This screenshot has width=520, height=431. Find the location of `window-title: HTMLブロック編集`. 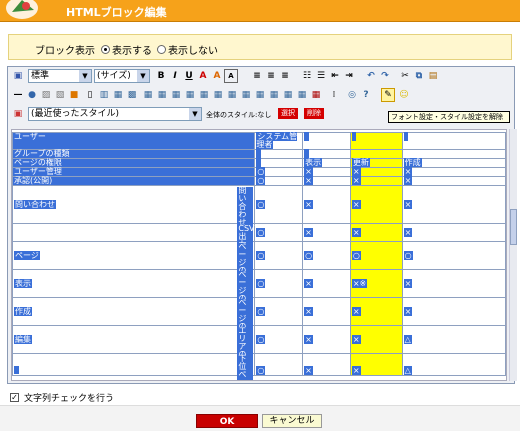

window-title: HTMLブロック編集 is located at coordinates (116, 12).